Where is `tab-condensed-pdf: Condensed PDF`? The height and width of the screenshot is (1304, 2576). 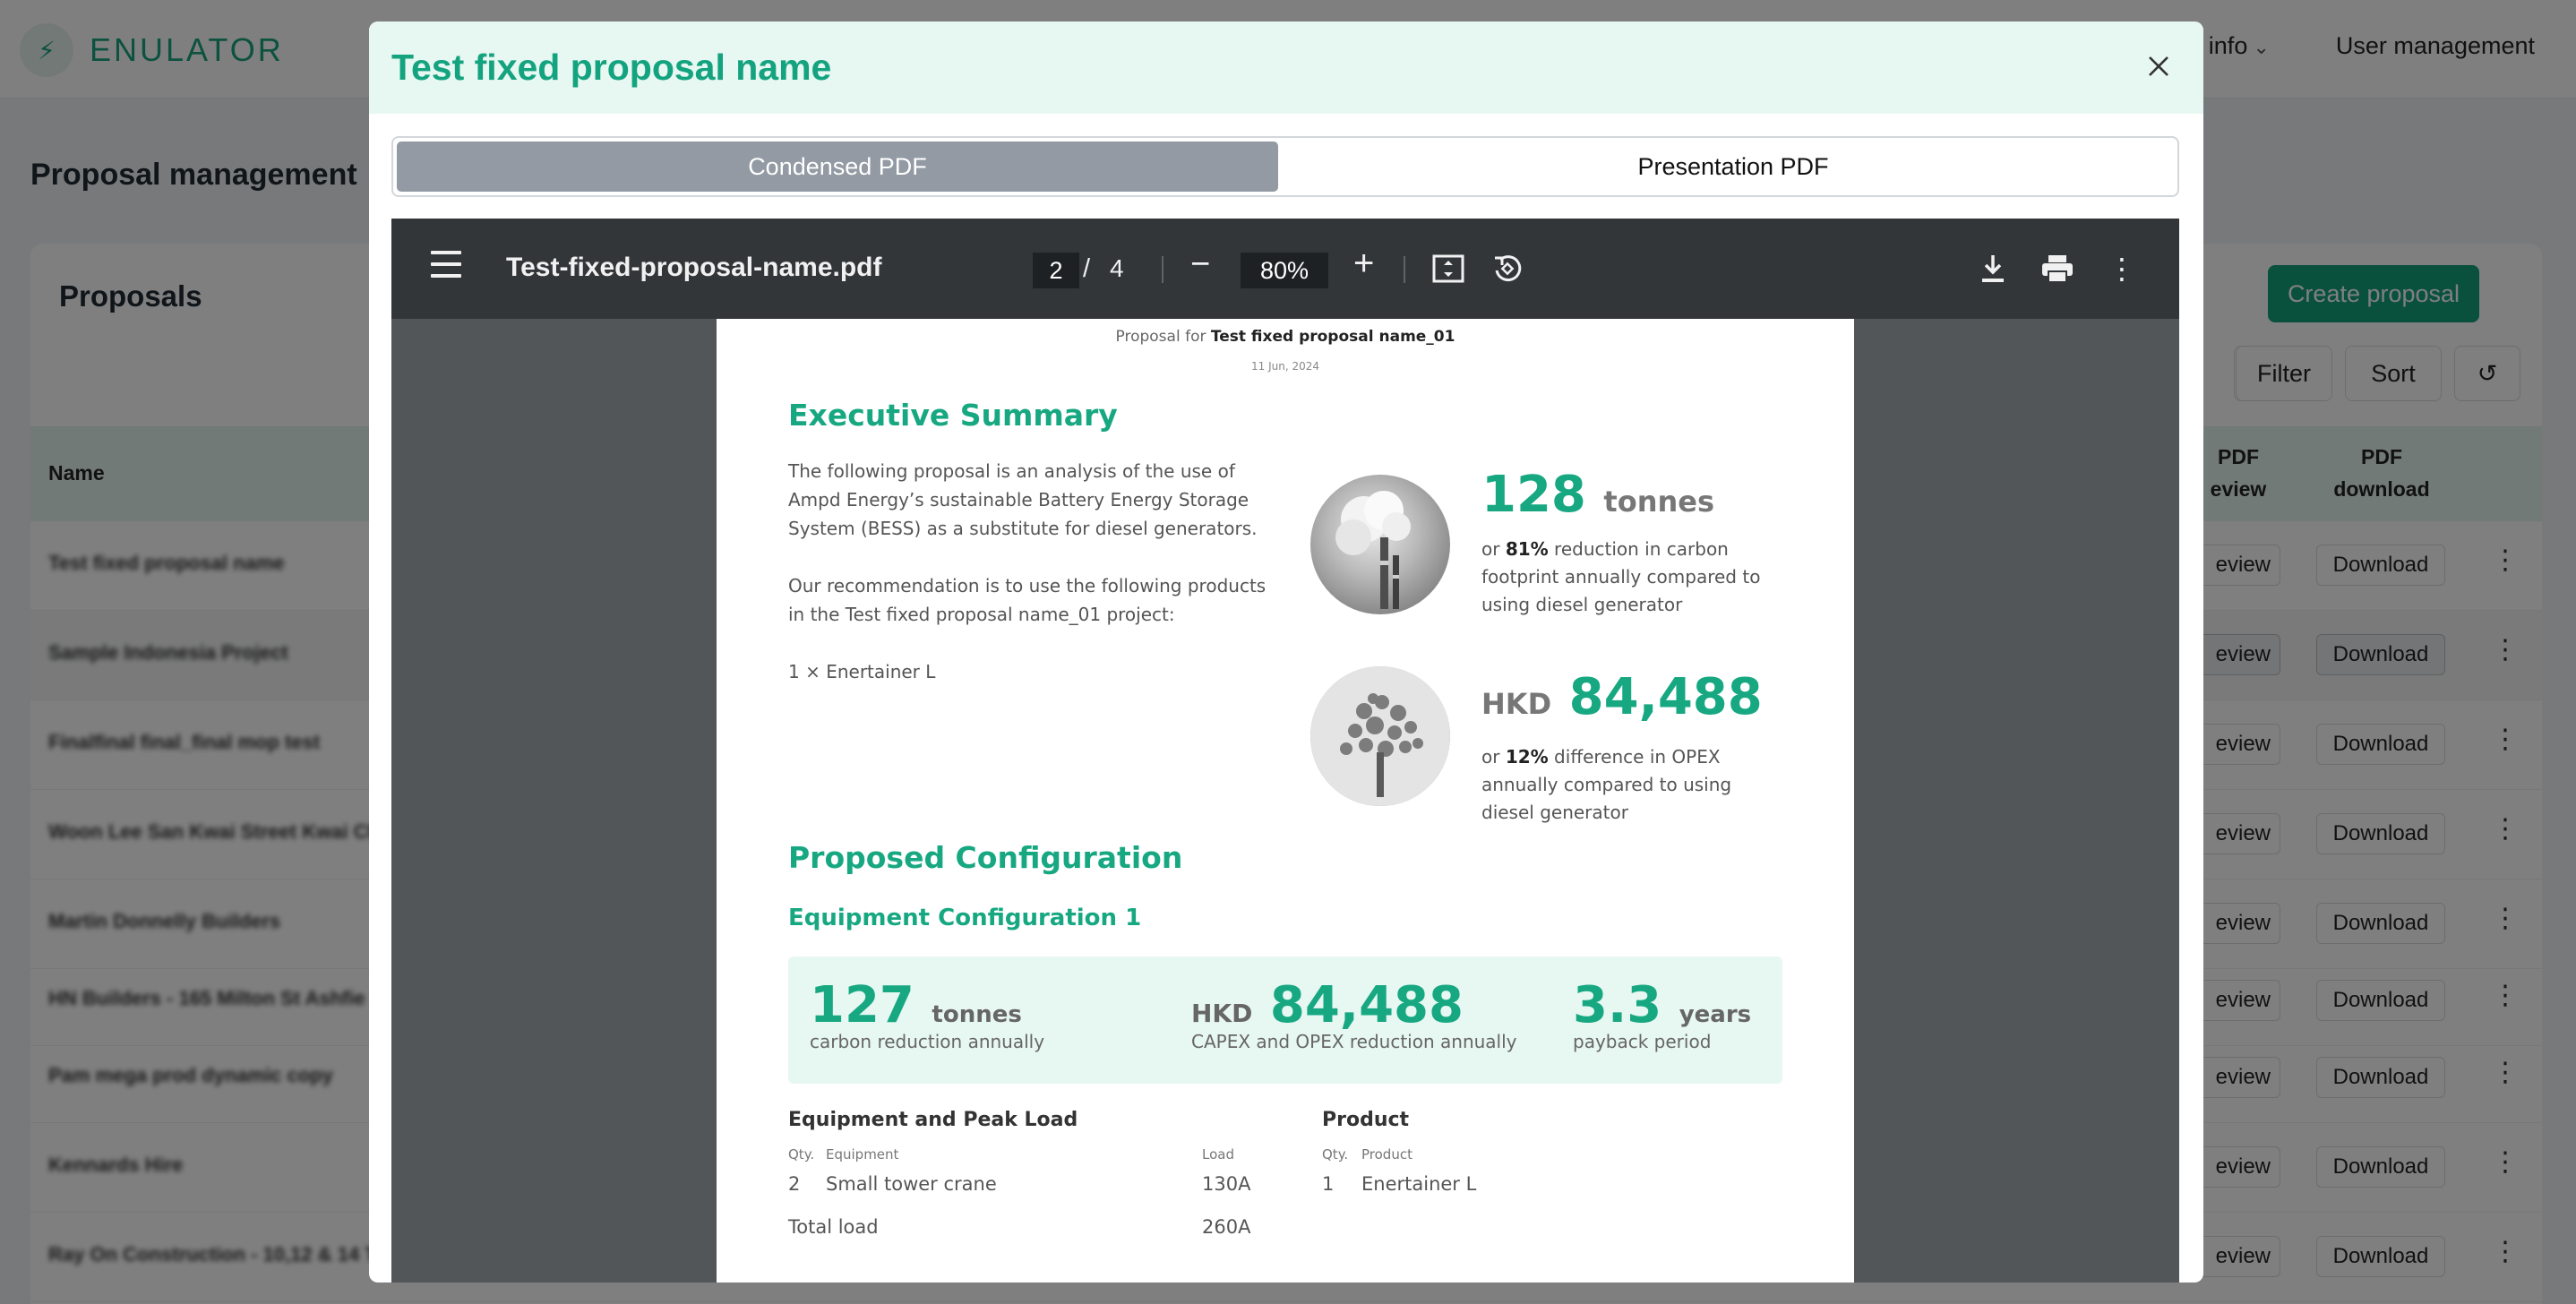 tab-condensed-pdf: Condensed PDF is located at coordinates (837, 167).